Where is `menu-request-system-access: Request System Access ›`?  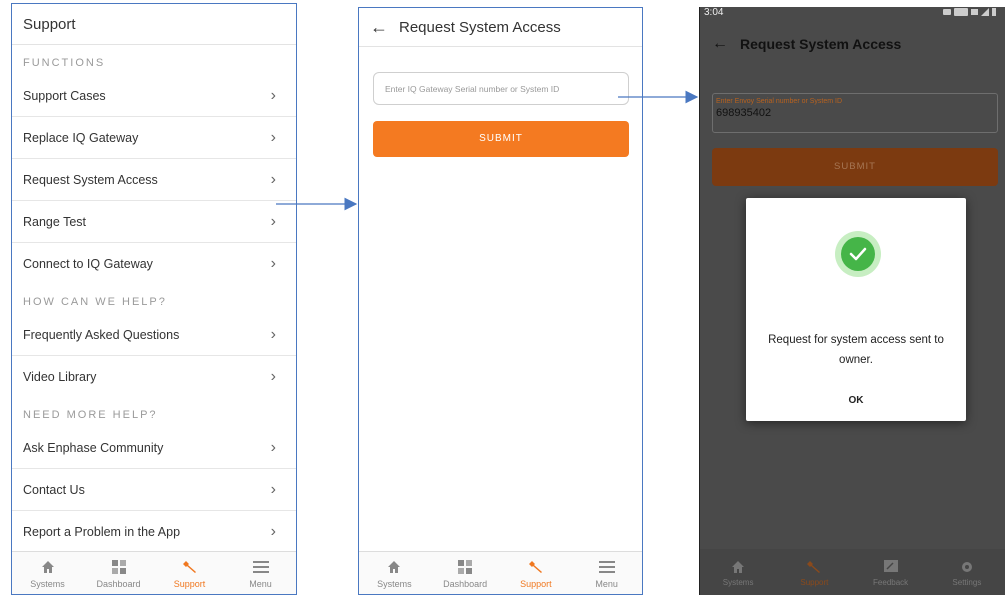 menu-request-system-access: Request System Access › is located at coordinates (154, 180).